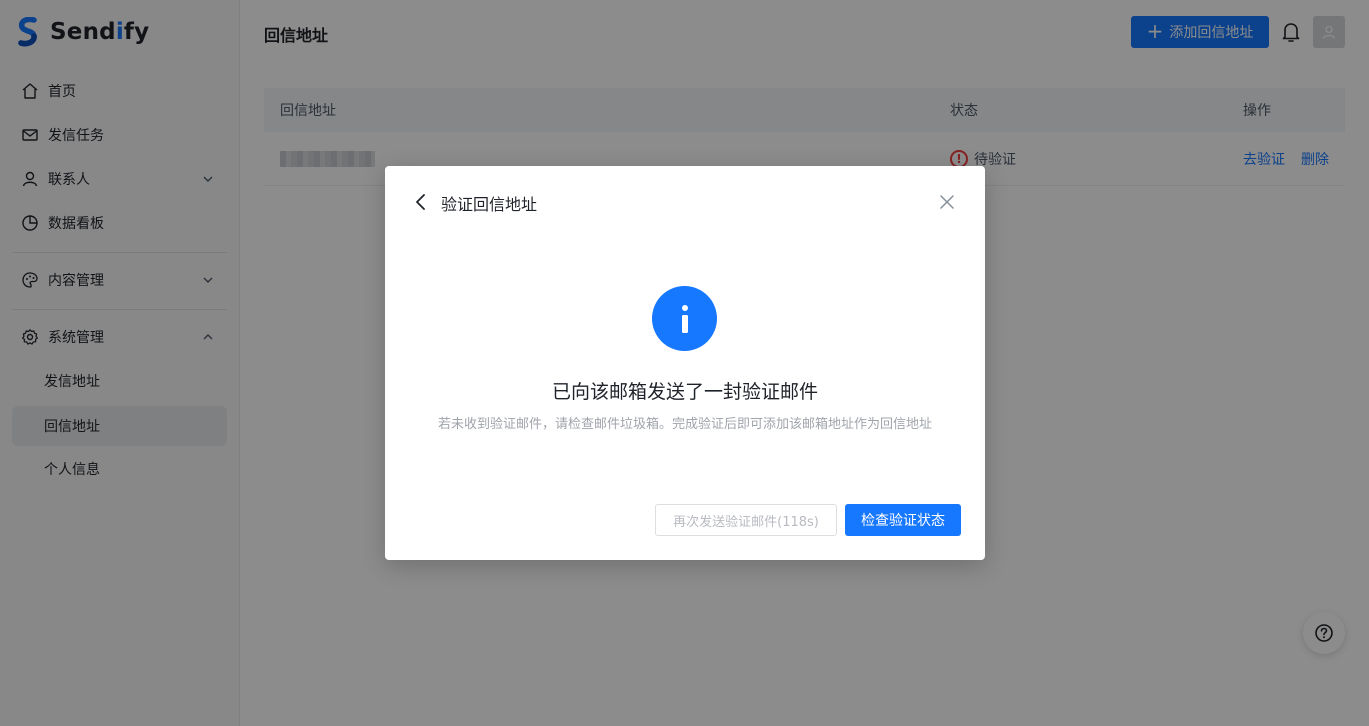 The width and height of the screenshot is (1369, 726). Describe the element at coordinates (684, 424) in the screenshot. I see `modal-description: 若未收到验证邮件，请检查邮件垃圾箱。完成验证后即可添加该邮箱地址作为回信地址` at that location.